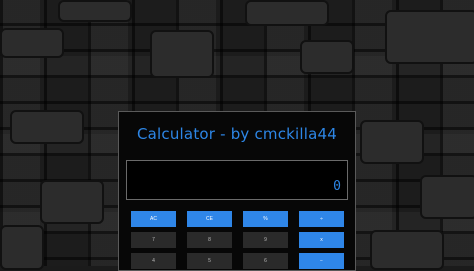 Image resolution: width=474 pixels, height=271 pixels. I want to click on key-7: 7, so click(153, 240).